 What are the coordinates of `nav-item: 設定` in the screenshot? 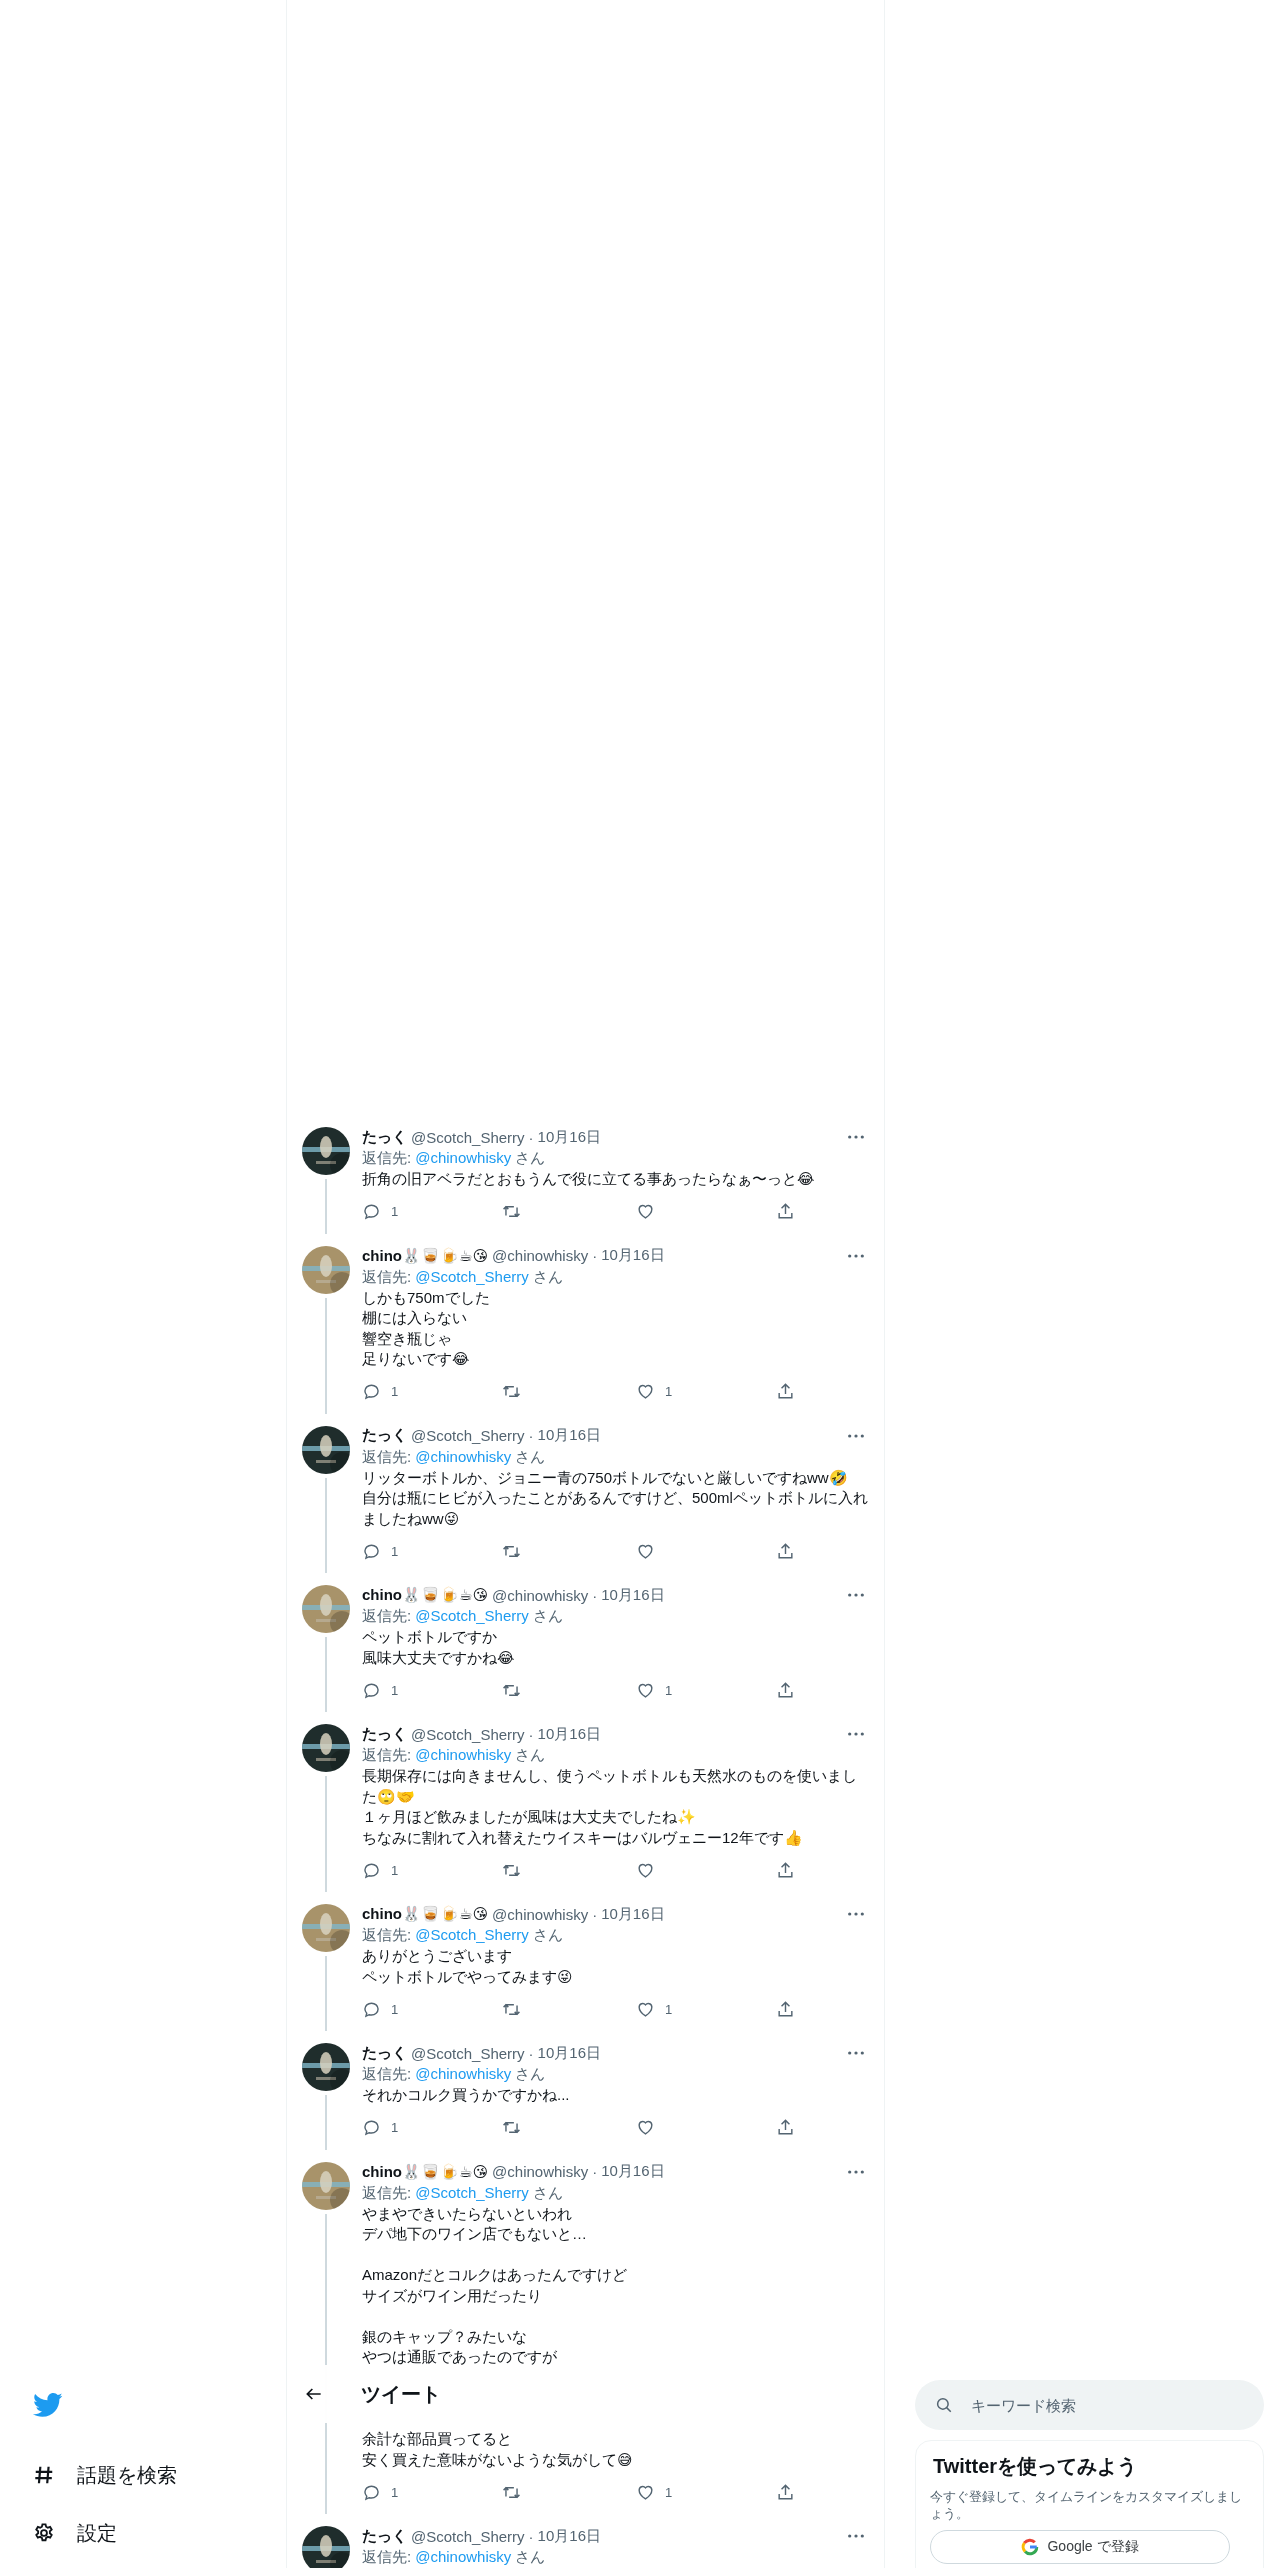 It's located at (75, 2533).